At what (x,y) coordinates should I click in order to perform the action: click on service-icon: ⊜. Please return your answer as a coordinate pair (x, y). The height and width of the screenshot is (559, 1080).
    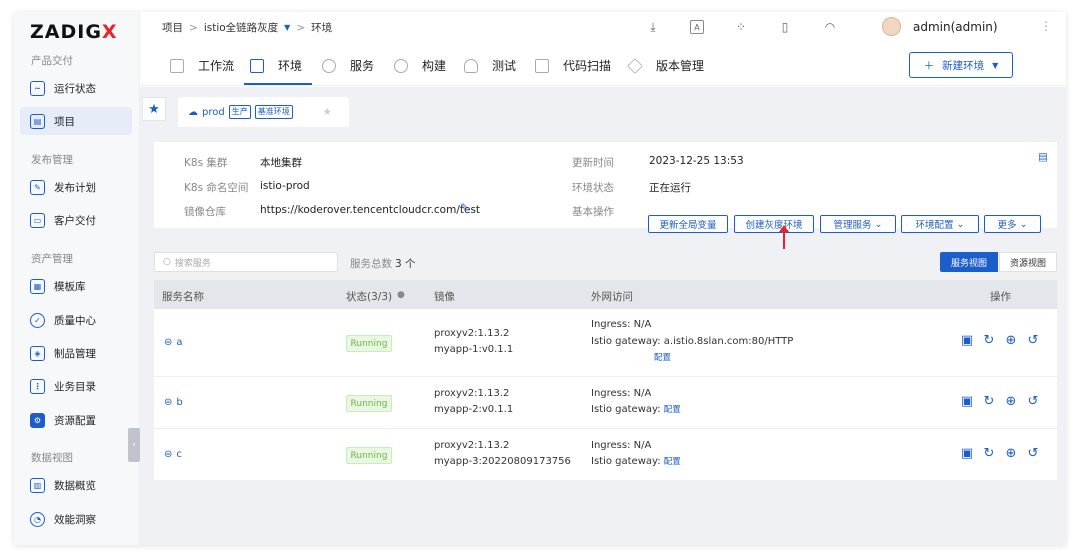
    Looking at the image, I should click on (168, 454).